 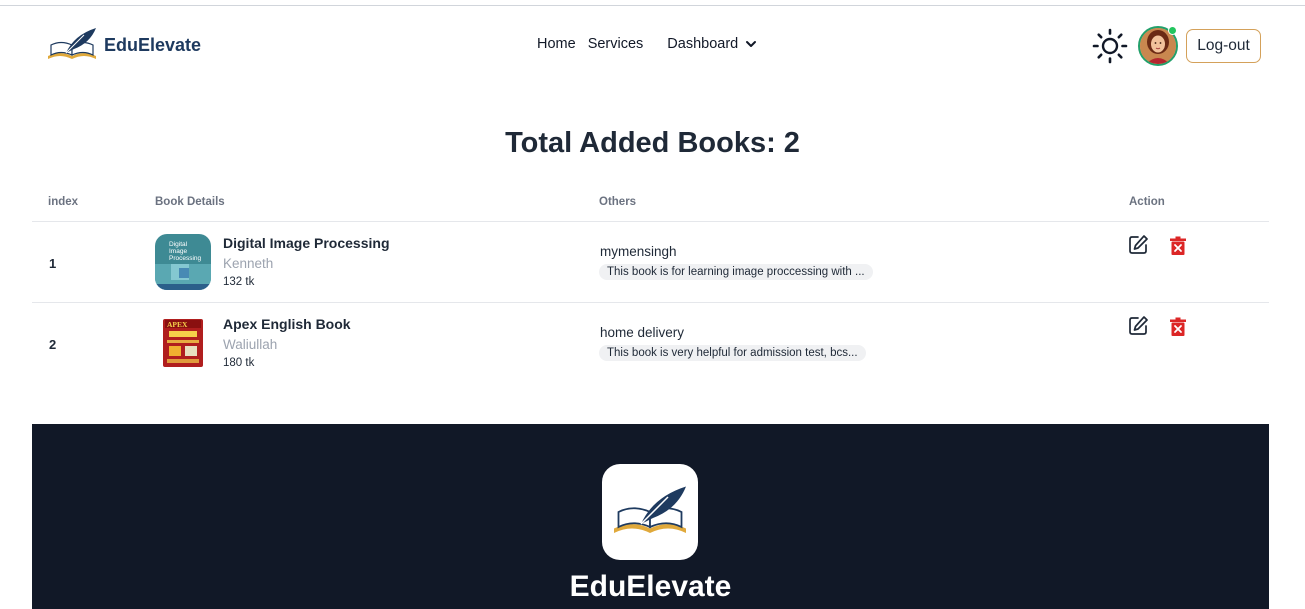 What do you see at coordinates (53, 344) in the screenshot?
I see `row-index: 2` at bounding box center [53, 344].